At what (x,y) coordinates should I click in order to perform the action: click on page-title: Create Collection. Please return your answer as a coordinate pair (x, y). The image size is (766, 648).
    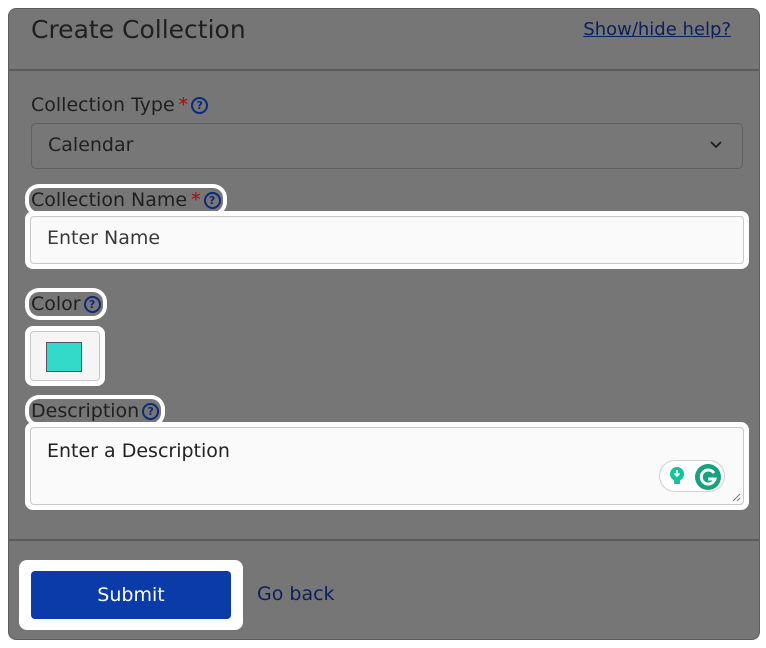
    Looking at the image, I should click on (138, 29).